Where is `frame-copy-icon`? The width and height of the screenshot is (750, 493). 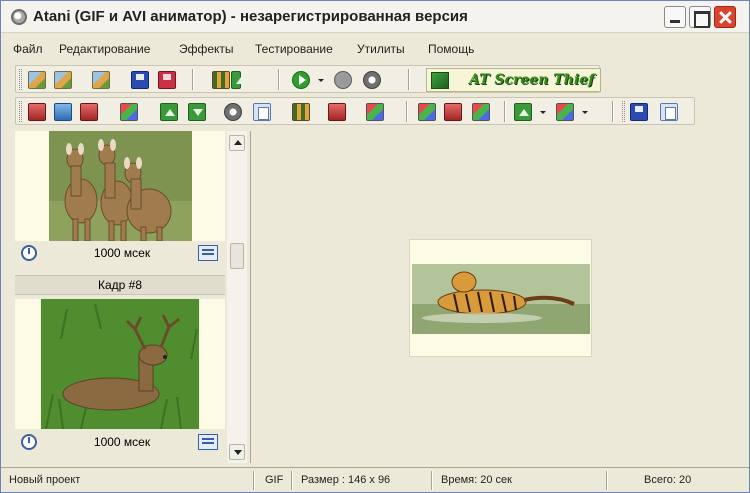
frame-copy-icon is located at coordinates (337, 112).